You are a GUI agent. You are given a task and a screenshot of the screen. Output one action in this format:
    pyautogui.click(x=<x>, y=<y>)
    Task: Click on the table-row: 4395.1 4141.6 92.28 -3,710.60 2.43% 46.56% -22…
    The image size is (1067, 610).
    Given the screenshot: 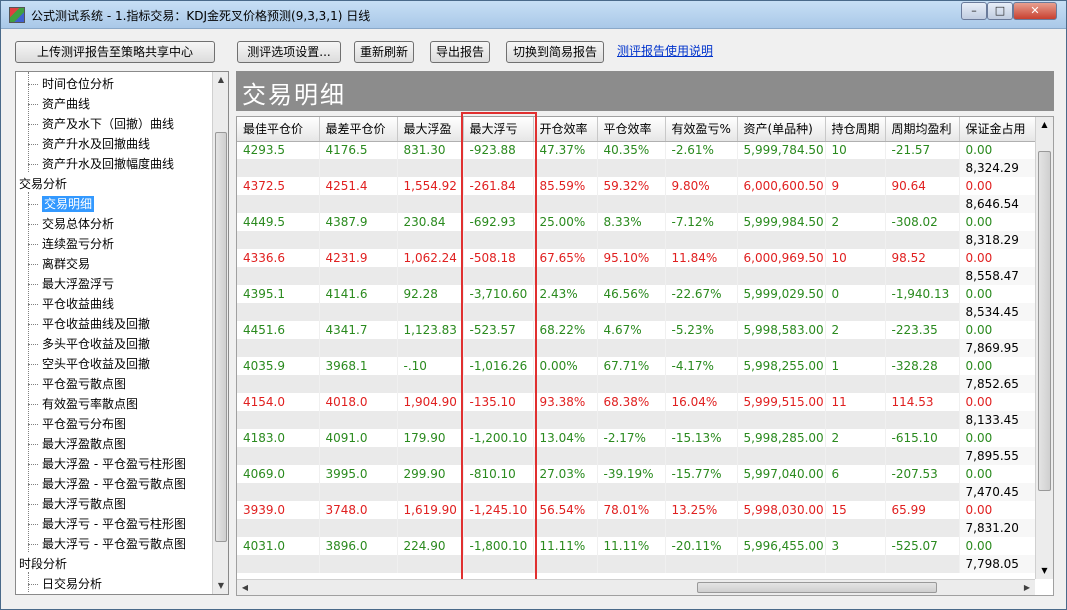 What is the action you would take?
    pyautogui.click(x=637, y=294)
    